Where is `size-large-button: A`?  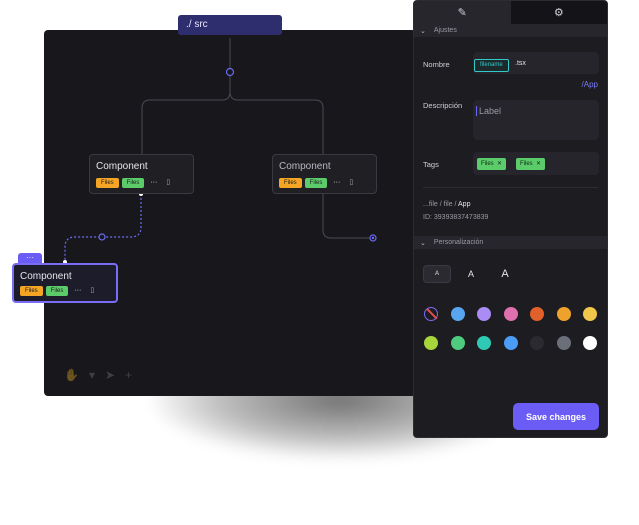 size-large-button: A is located at coordinates (505, 274).